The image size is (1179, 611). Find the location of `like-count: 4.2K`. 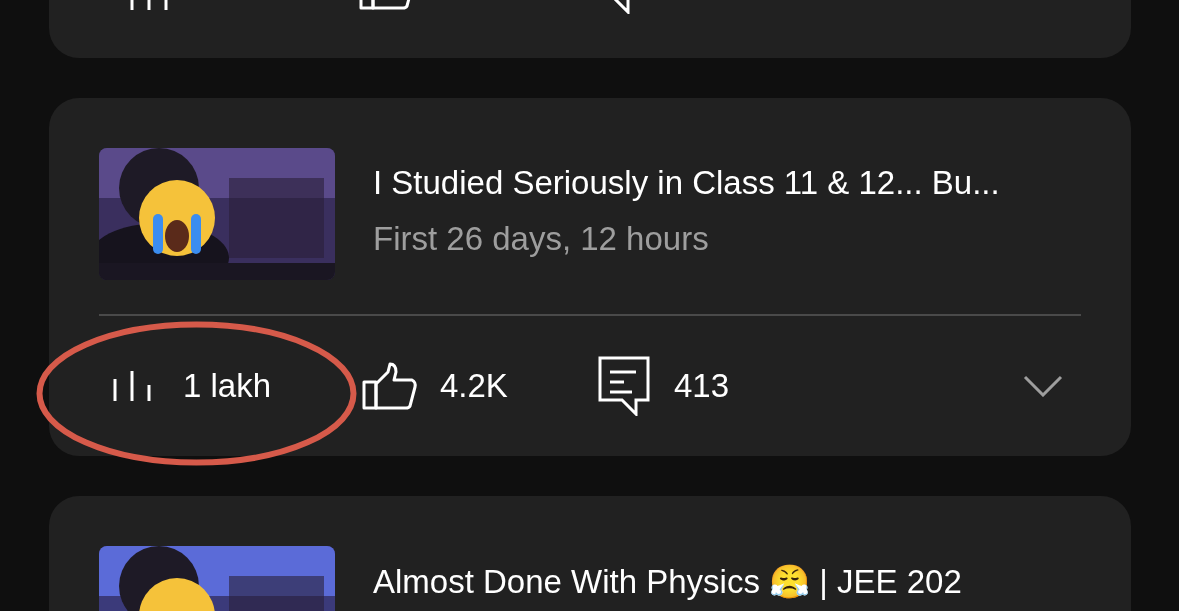

like-count: 4.2K is located at coordinates (474, 386).